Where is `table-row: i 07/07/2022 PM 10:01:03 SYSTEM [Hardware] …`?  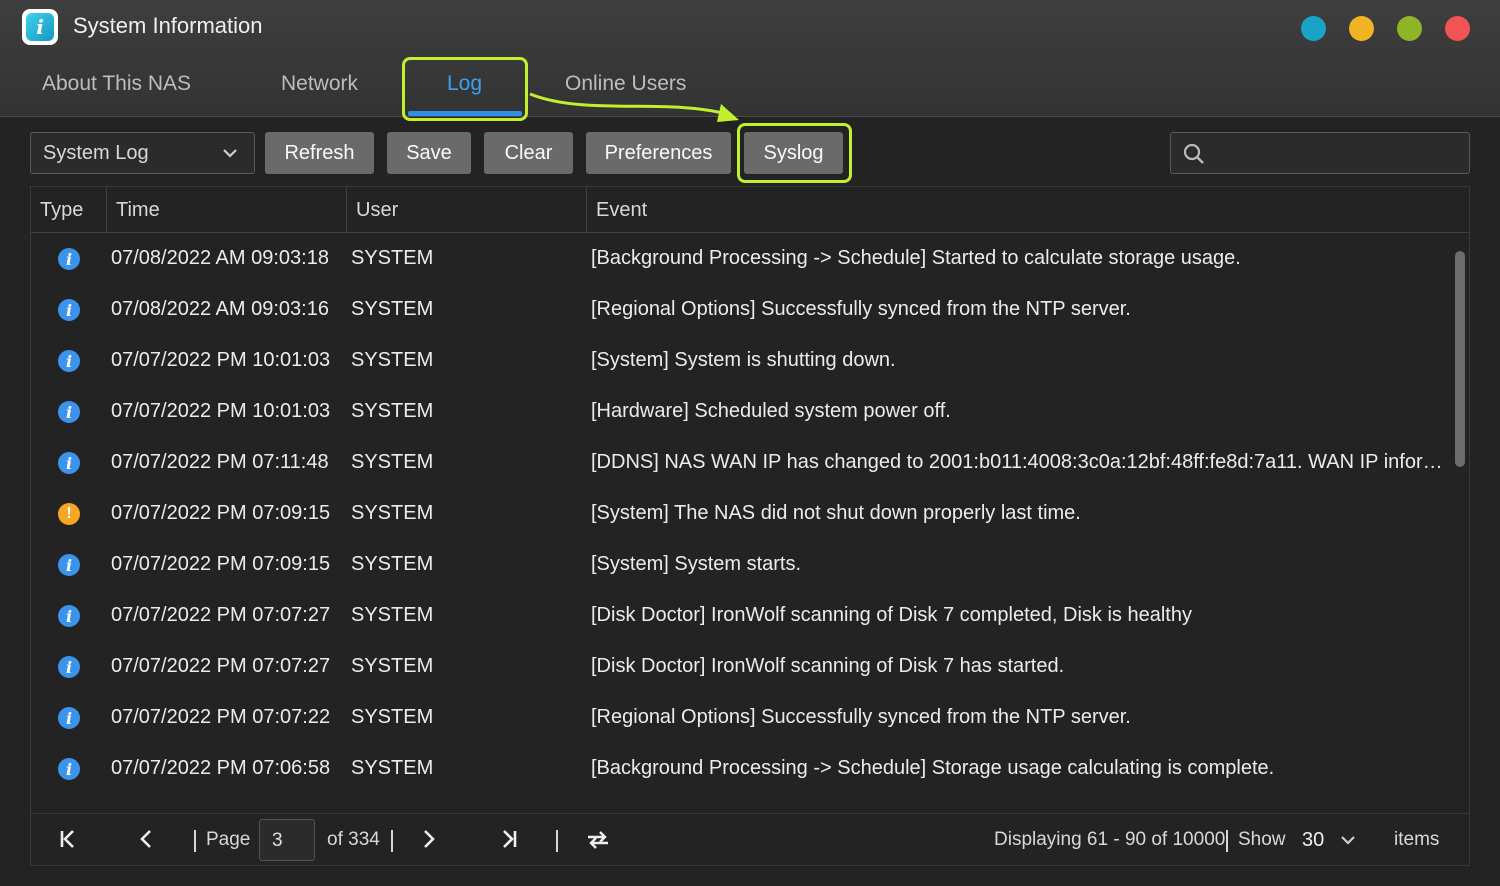
table-row: i 07/07/2022 PM 10:01:03 SYSTEM [Hardware] … is located at coordinates (741, 412).